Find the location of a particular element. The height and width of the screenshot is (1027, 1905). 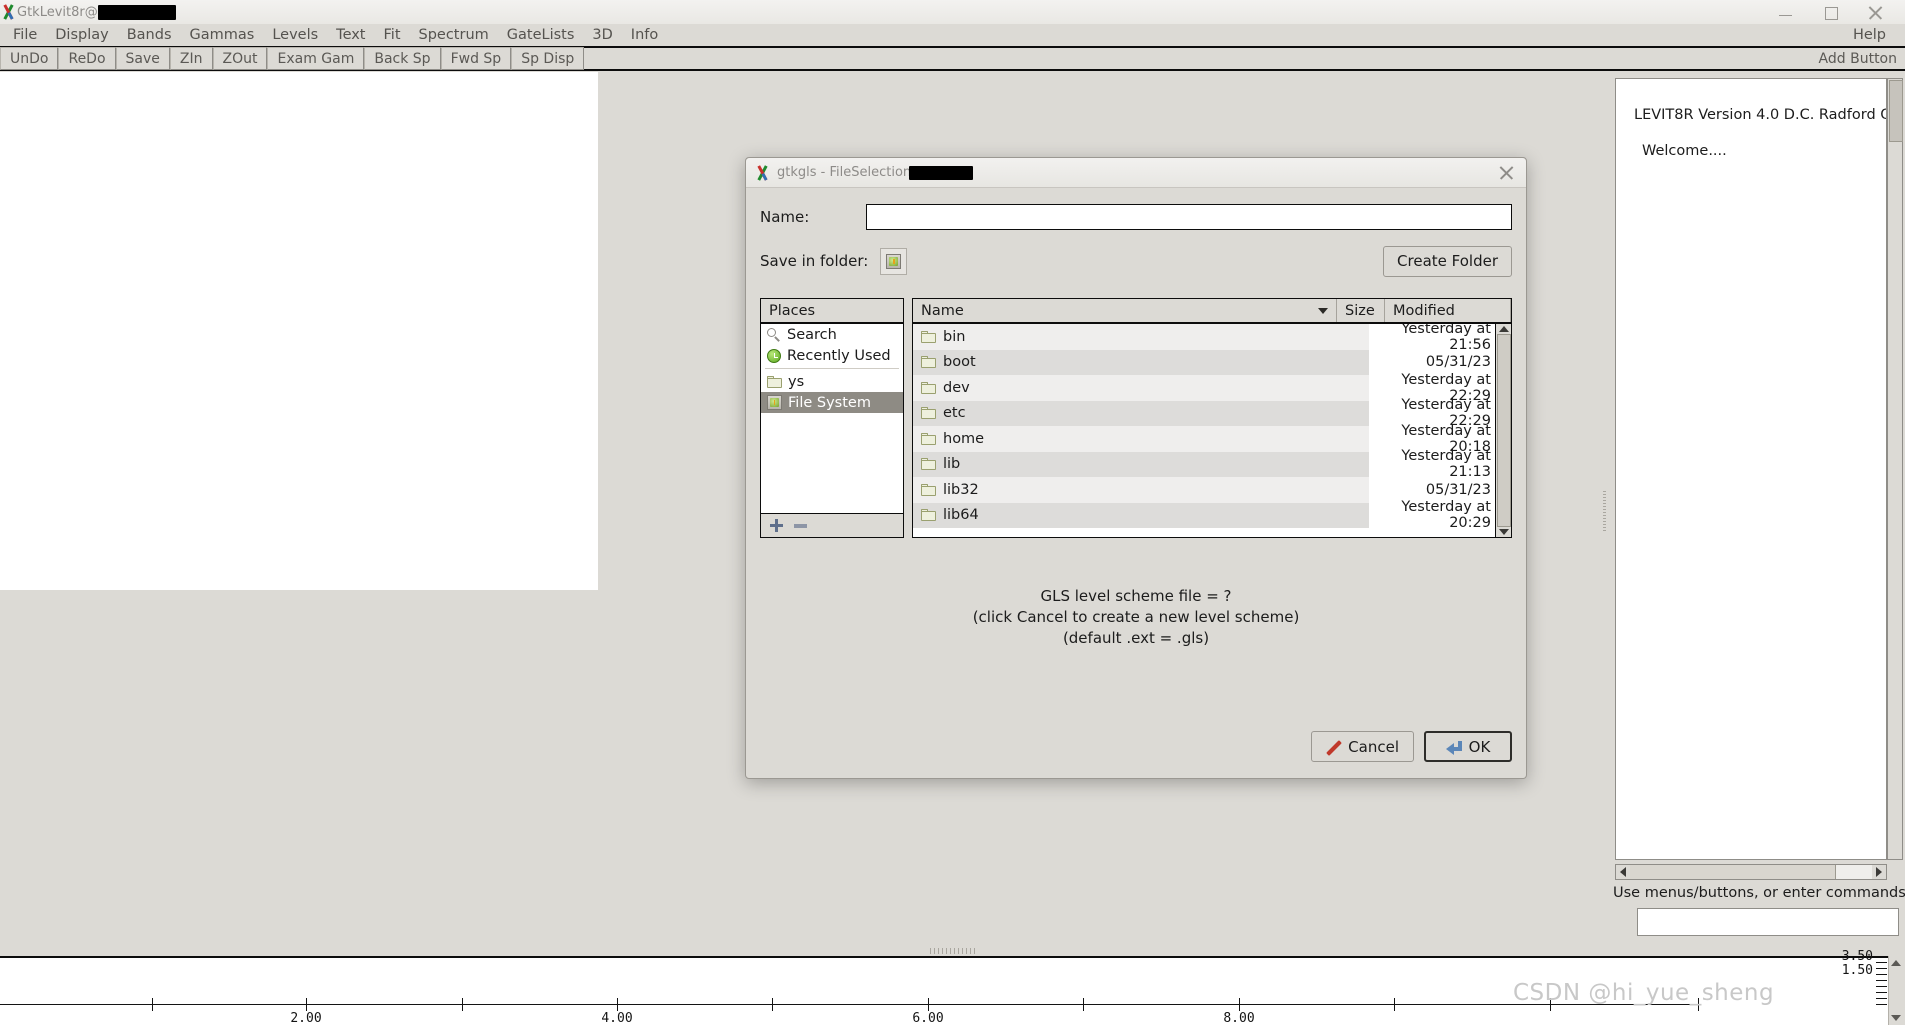

save-folder-row: Save in folder: Create Folder is located at coordinates (1136, 261).